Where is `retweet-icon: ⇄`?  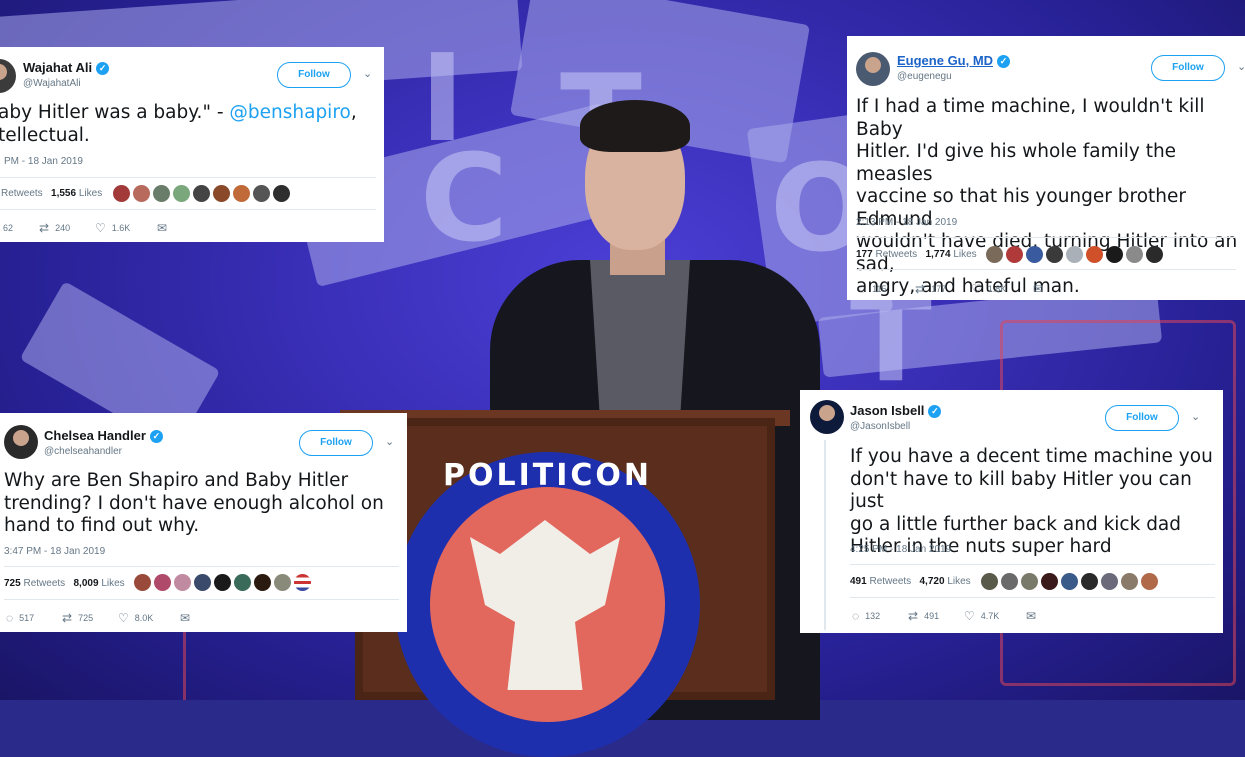
retweet-icon: ⇄ is located at coordinates (913, 616).